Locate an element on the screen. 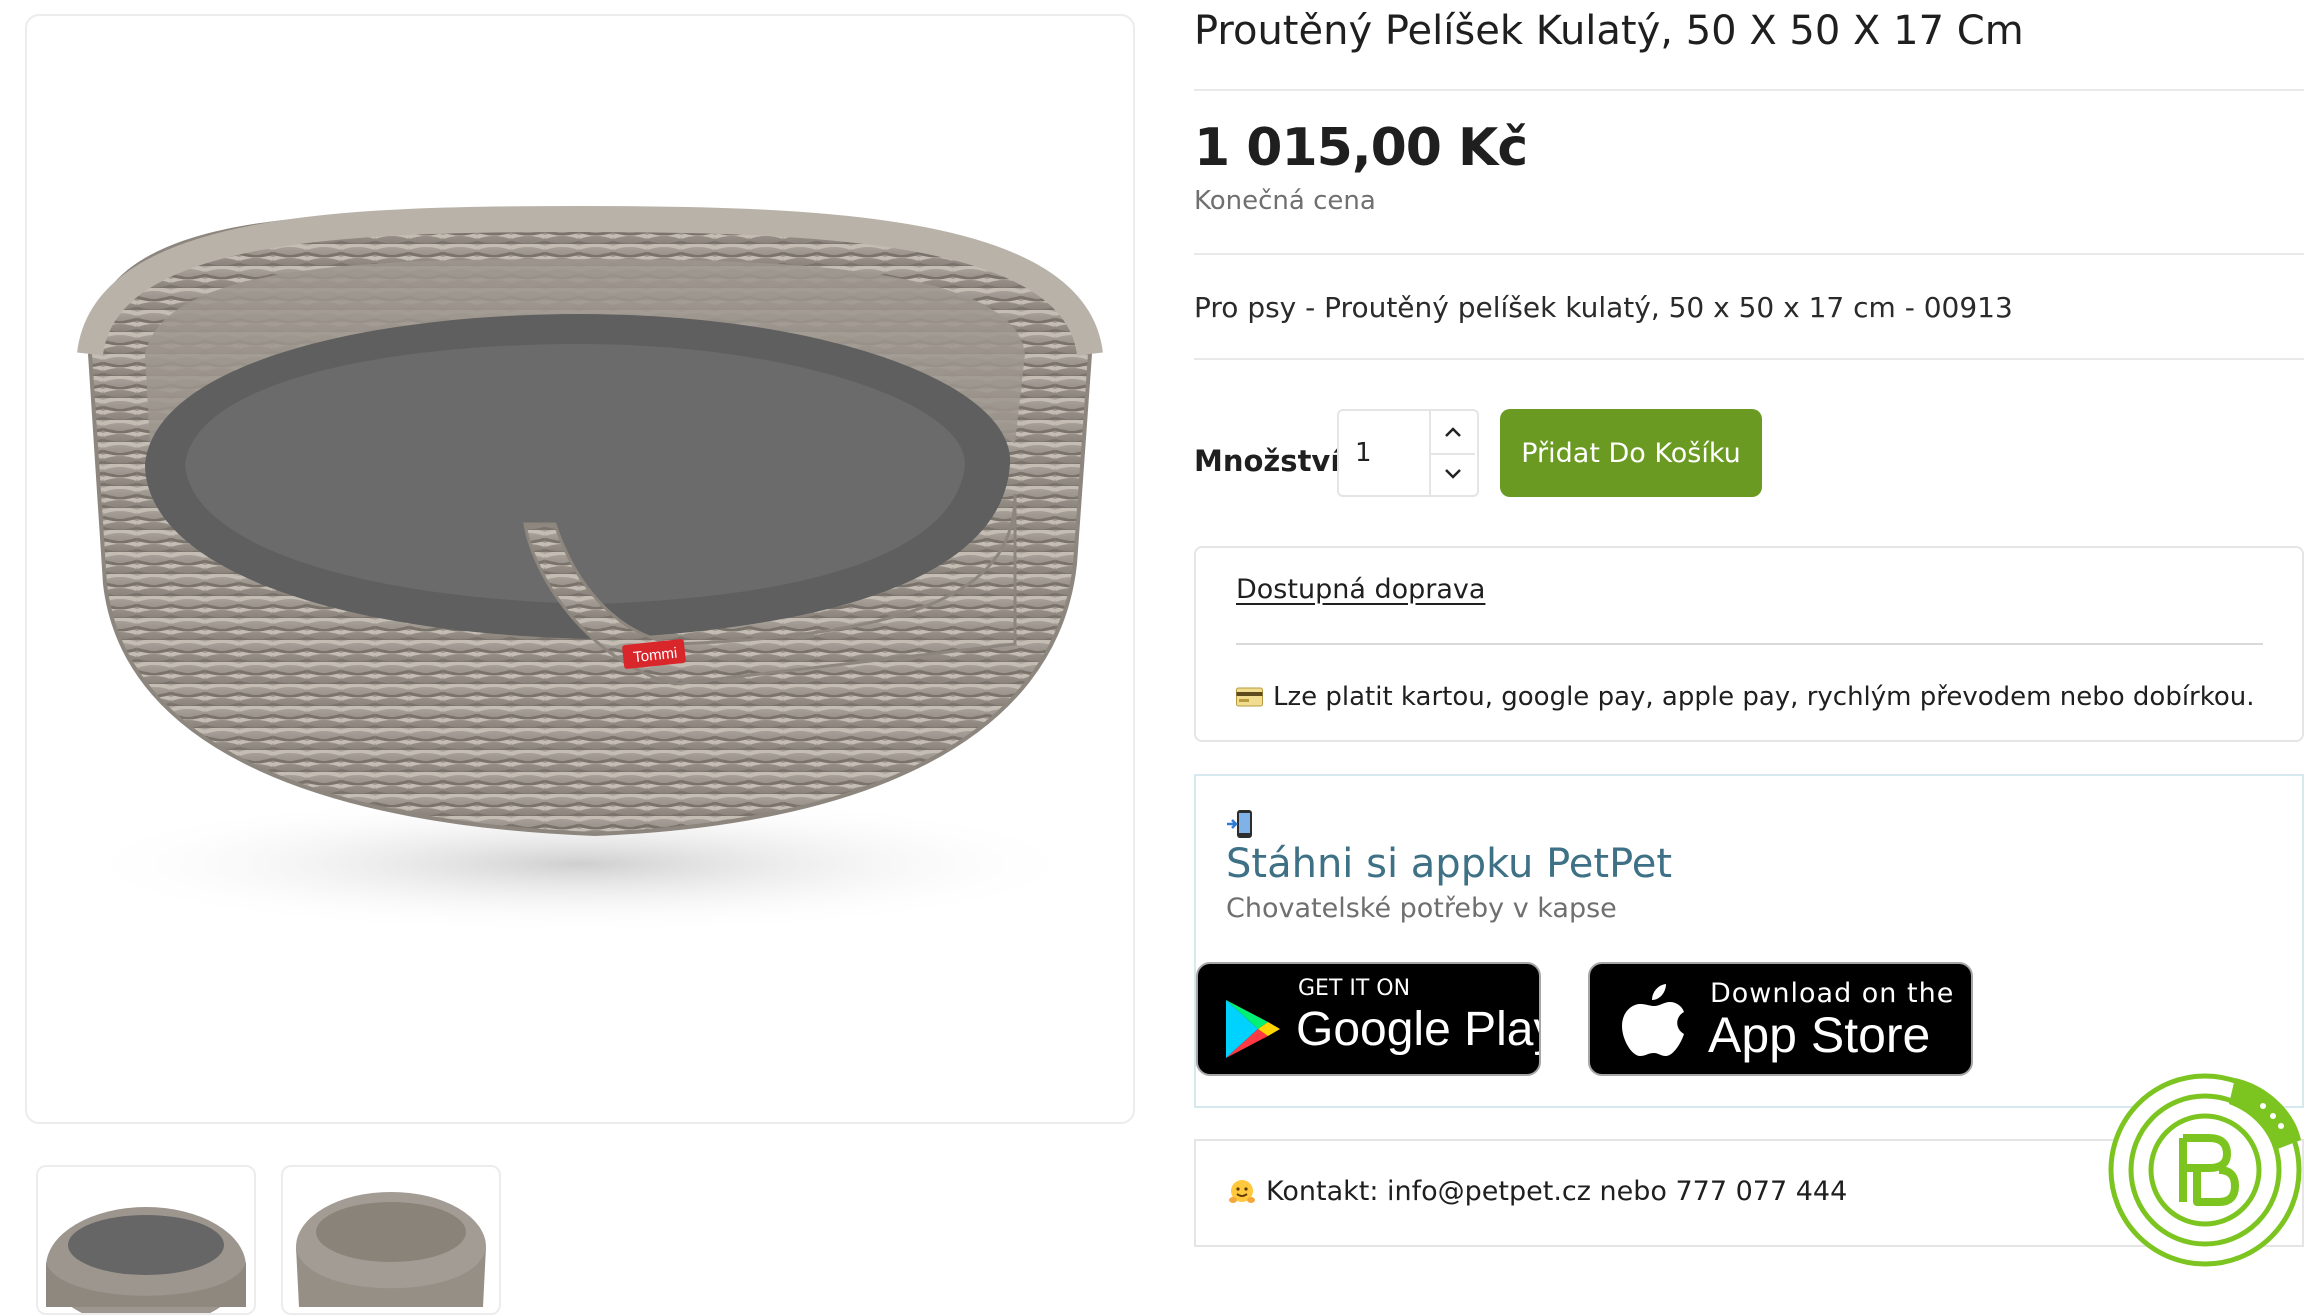 Image resolution: width=2324 pixels, height=1315 pixels. app-store-small-text: Download on the is located at coordinates (1832, 993).